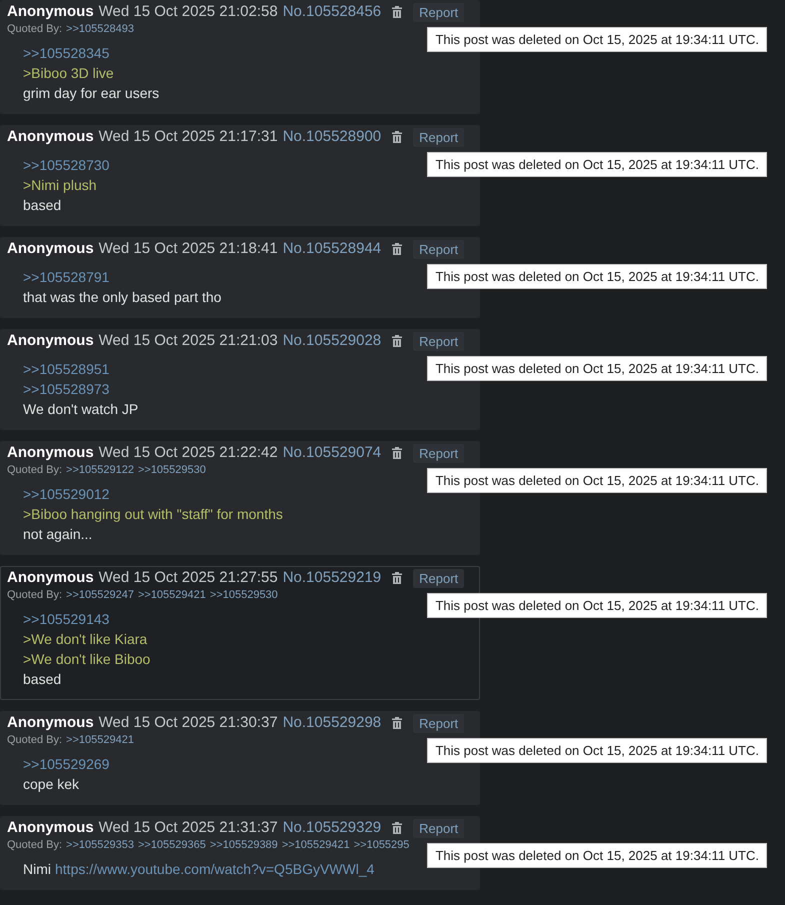 The width and height of the screenshot is (785, 905). I want to click on quote-link: >>105528345, so click(66, 53).